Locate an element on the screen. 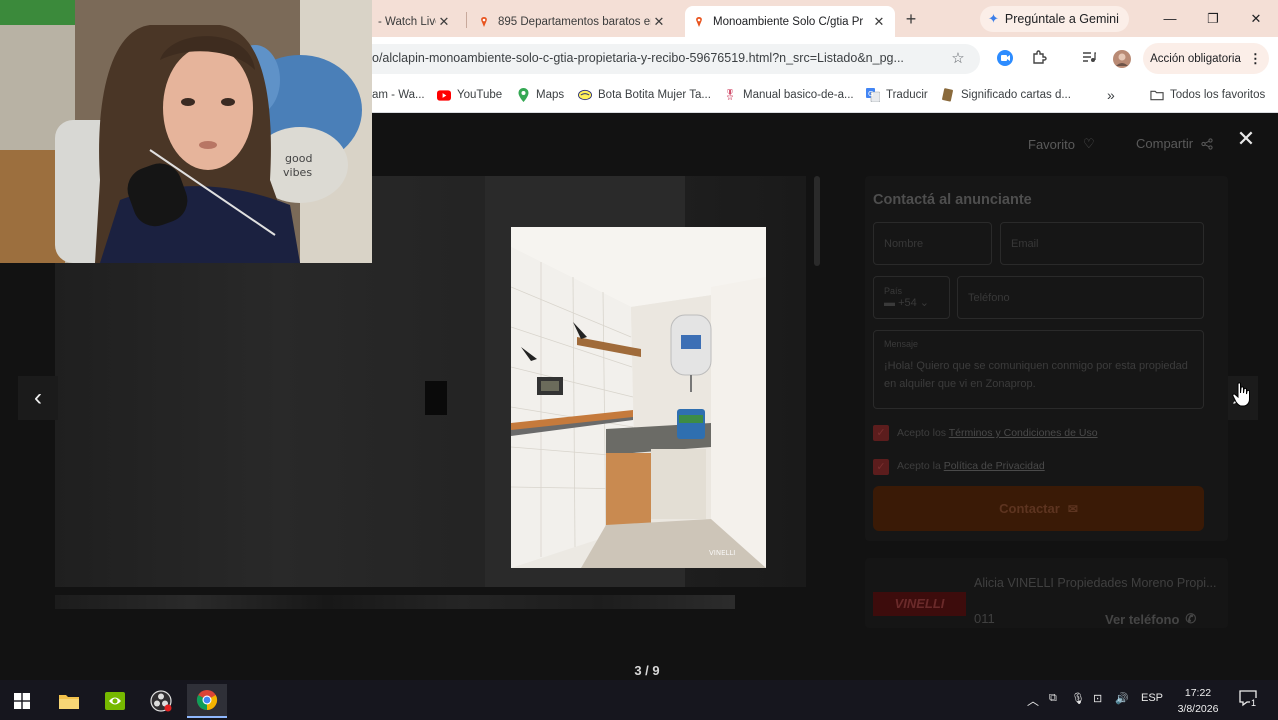 Image resolution: width=1278 pixels, height=720 pixels. favorite-label: Favorito is located at coordinates (1051, 144).